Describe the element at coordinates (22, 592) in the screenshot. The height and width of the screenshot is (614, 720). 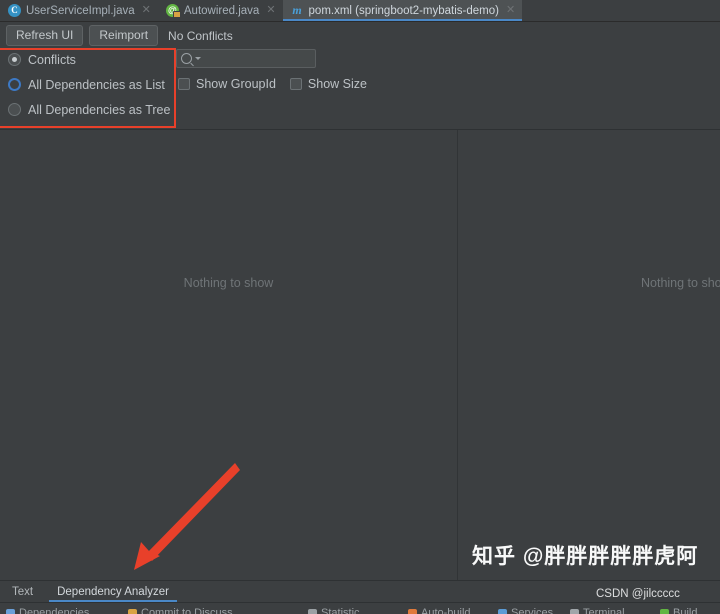
I see `bottom-tab-text: Text` at that location.